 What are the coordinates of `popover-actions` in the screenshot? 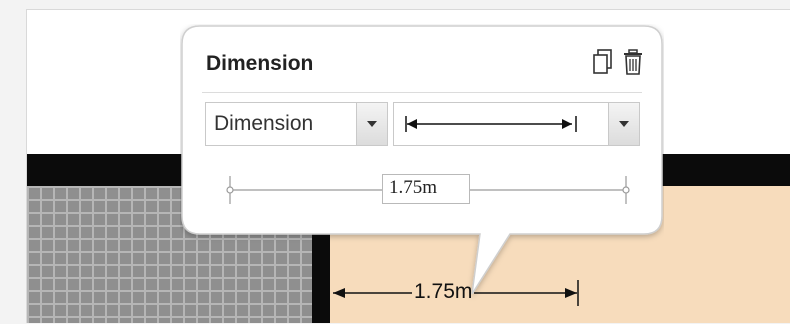 It's located at (618, 62).